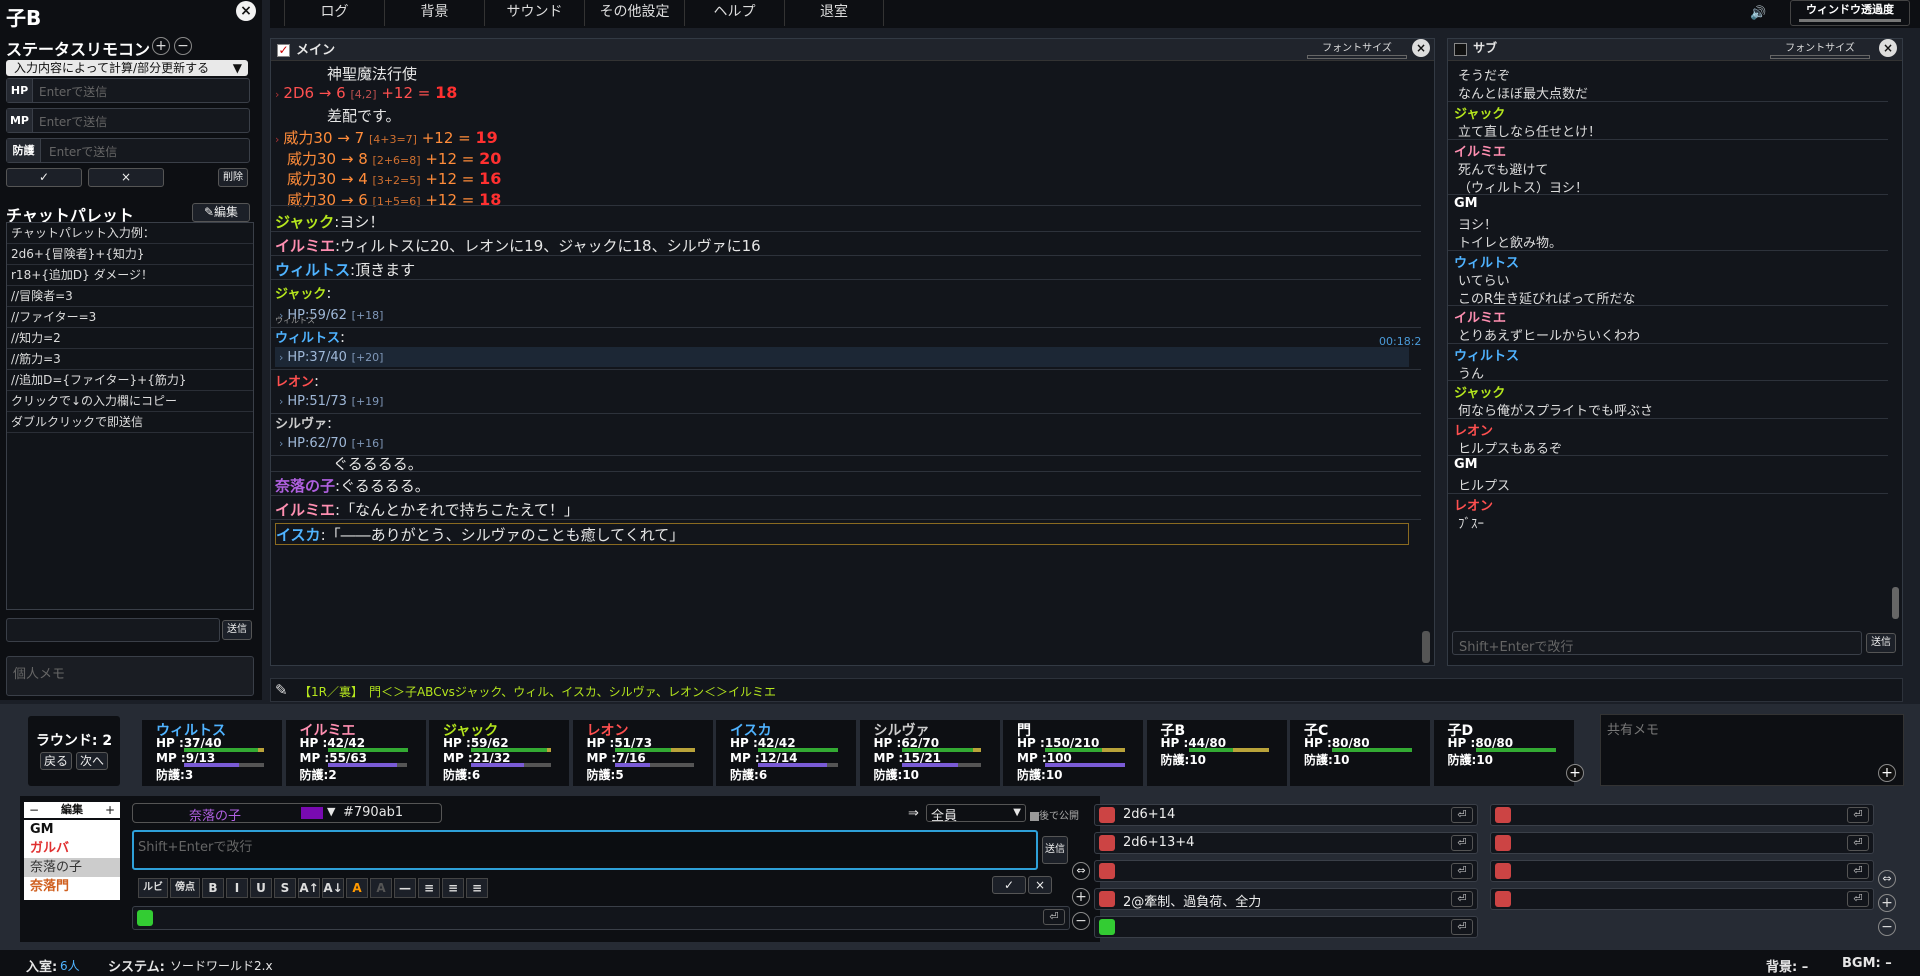 The image size is (1920, 976). What do you see at coordinates (976, 814) in the screenshot?
I see `target-select: 全員 ▼` at bounding box center [976, 814].